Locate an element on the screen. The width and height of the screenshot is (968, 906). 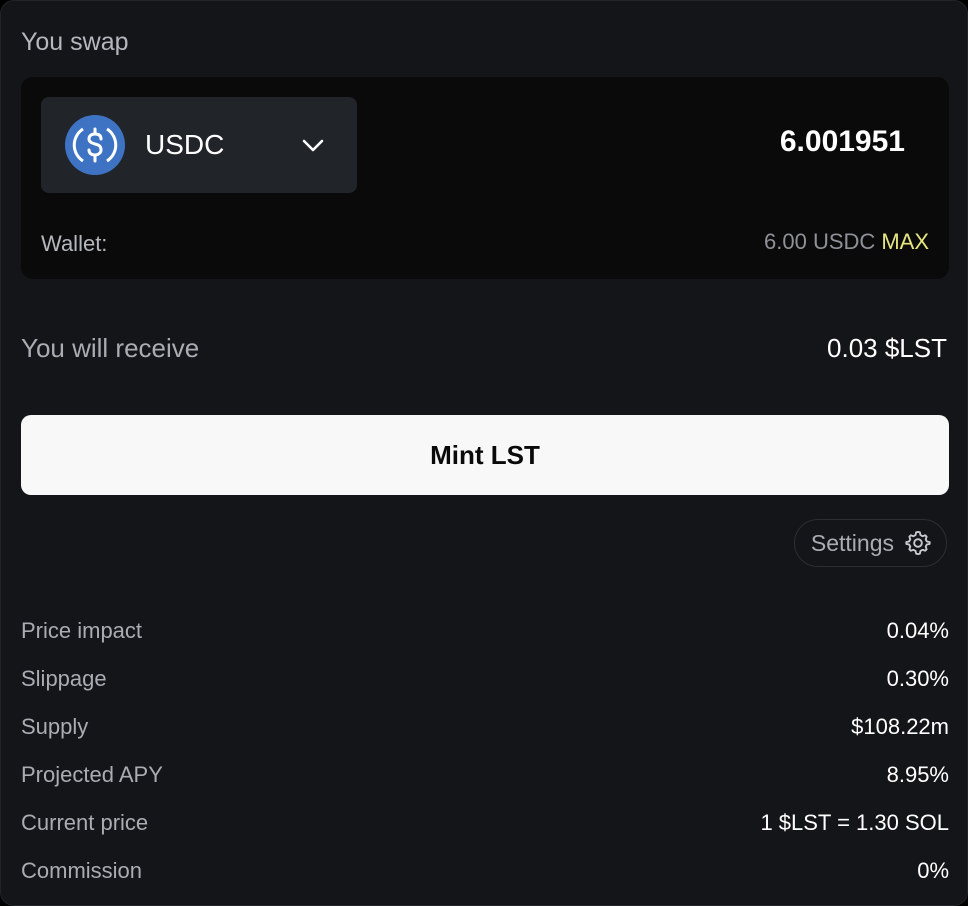
mint-lst-button: Mint LST is located at coordinates (485, 455).